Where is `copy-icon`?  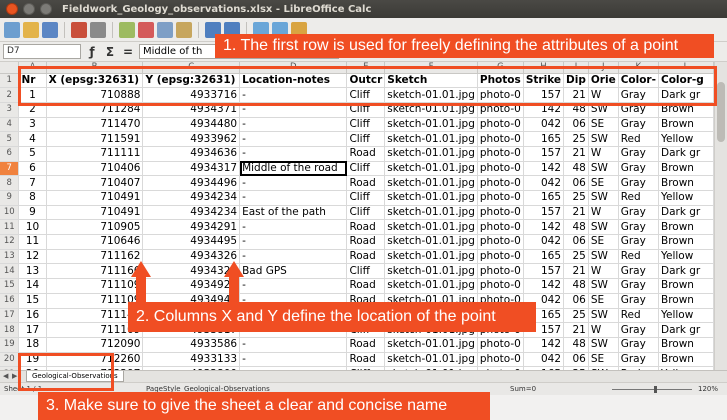
copy-icon is located at coordinates (165, 29).